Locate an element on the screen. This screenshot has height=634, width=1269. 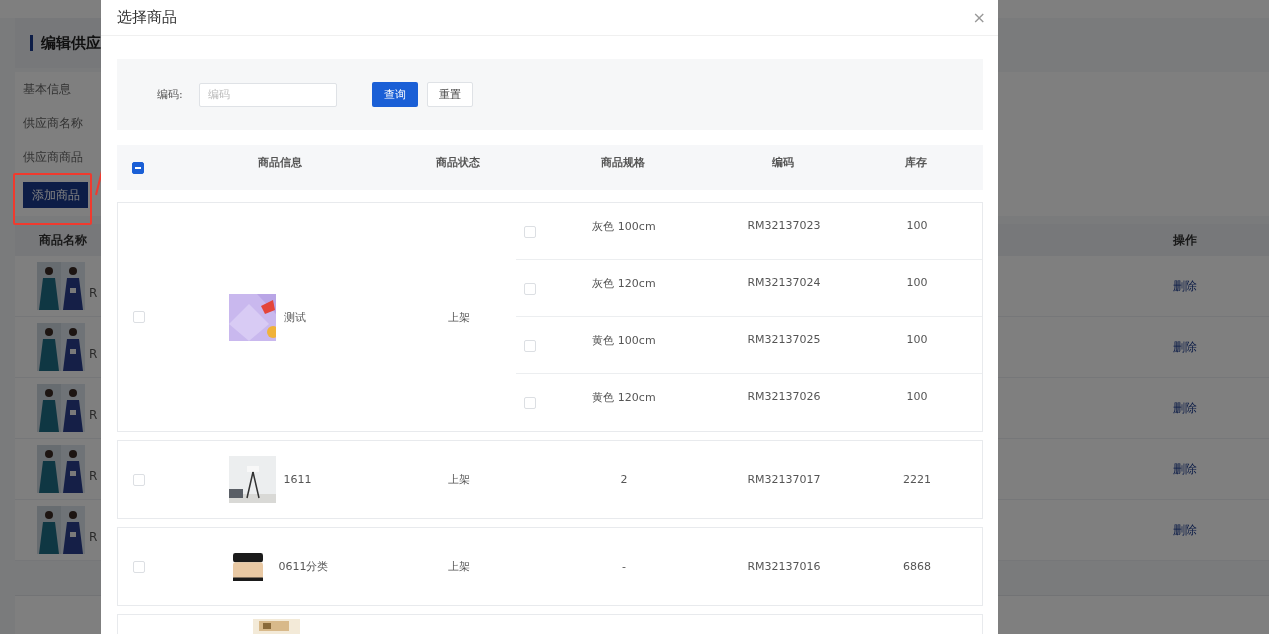
column-header: 商品名称 is located at coordinates (63, 240).